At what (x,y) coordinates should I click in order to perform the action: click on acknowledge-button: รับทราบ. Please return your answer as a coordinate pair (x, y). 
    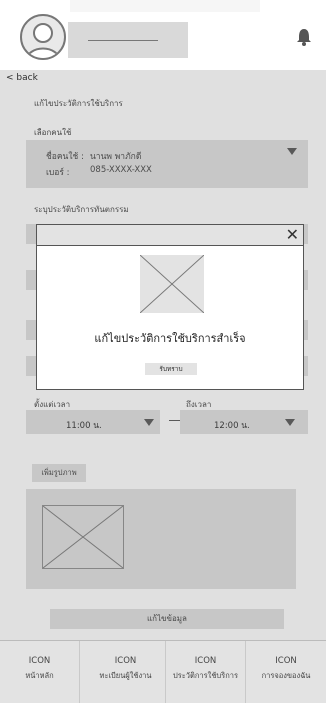
    Looking at the image, I should click on (171, 369).